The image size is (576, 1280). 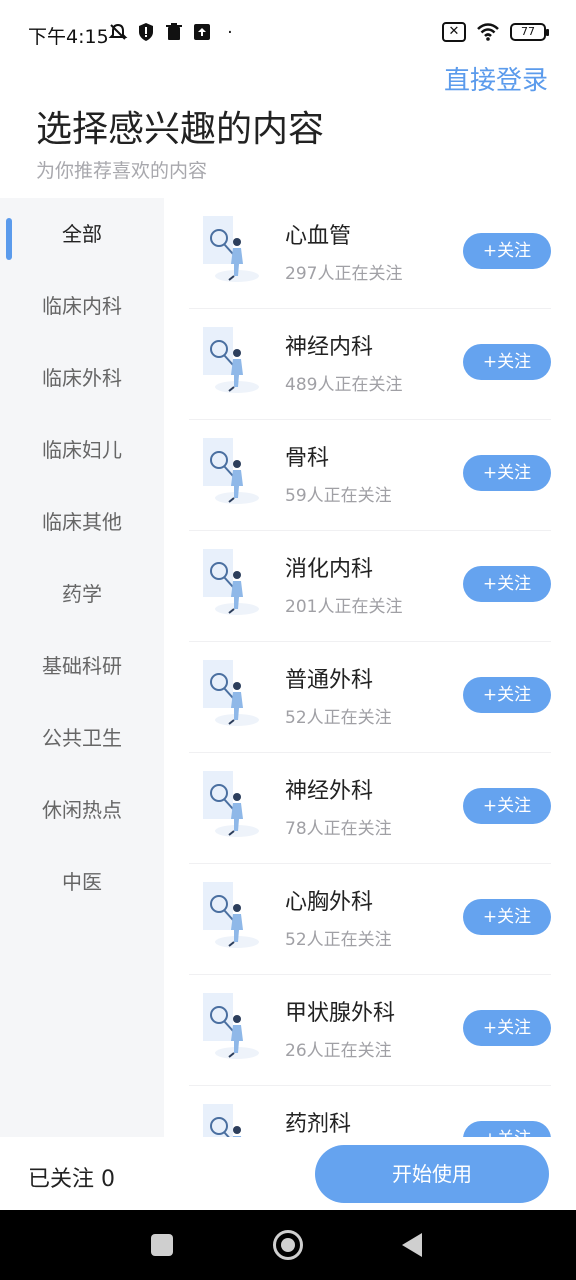 What do you see at coordinates (162, 1245) in the screenshot?
I see `recent-apps-icon` at bounding box center [162, 1245].